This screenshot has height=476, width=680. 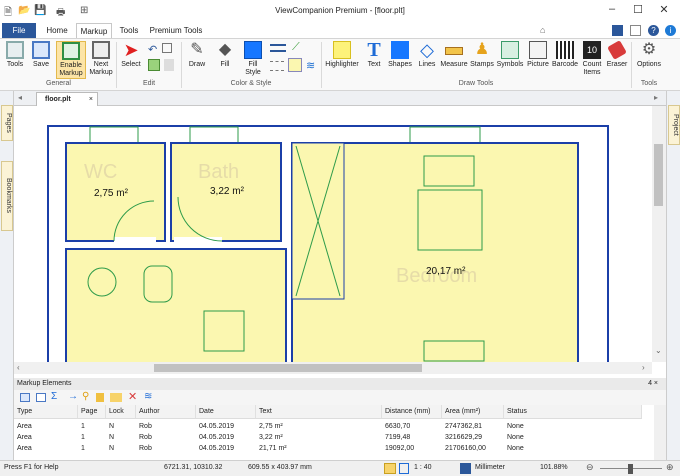 What do you see at coordinates (400, 60) in the screenshot?
I see `shapes-button: Shapes` at bounding box center [400, 60].